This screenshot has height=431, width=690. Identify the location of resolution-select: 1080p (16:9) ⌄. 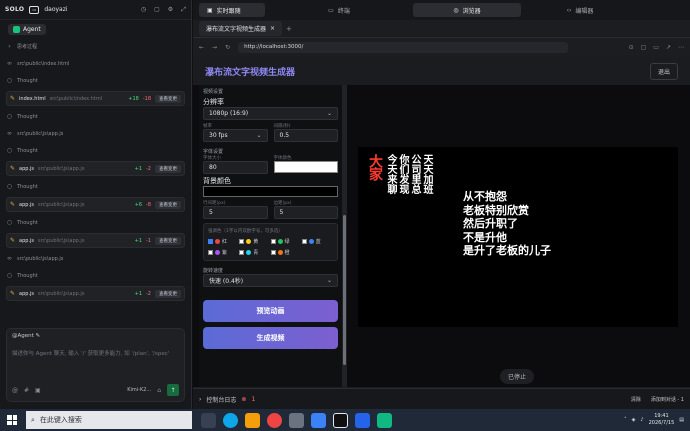
(270, 113).